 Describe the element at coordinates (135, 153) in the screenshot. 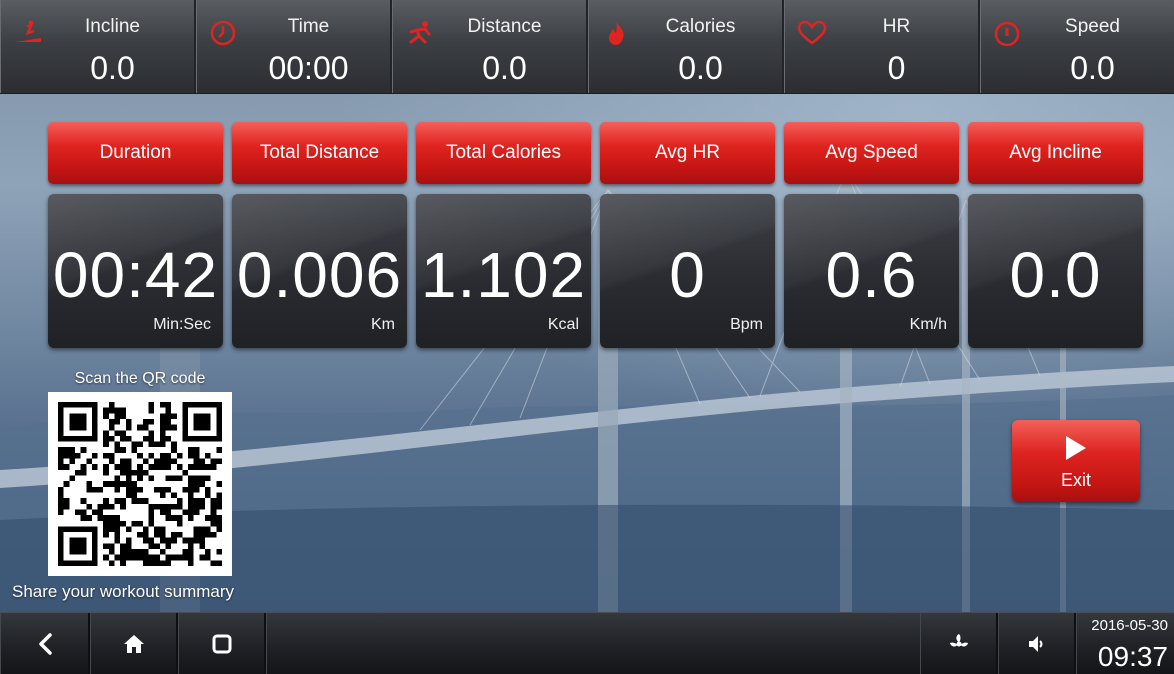

I see `card-title: Duration` at that location.